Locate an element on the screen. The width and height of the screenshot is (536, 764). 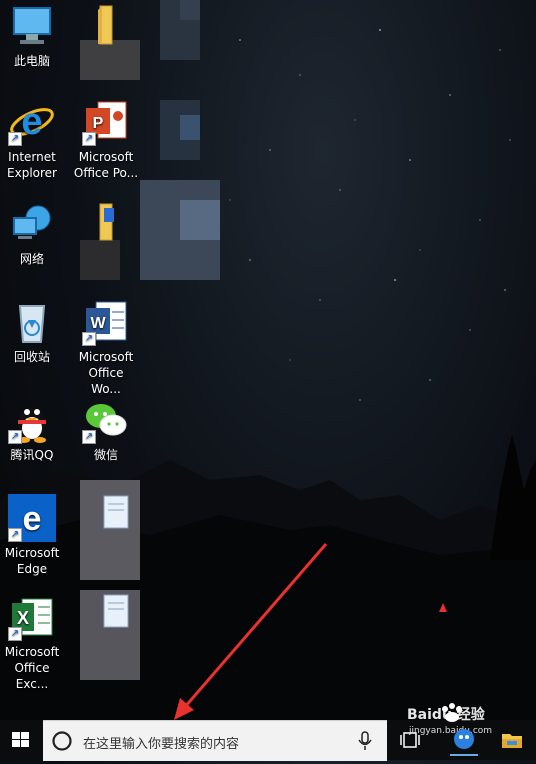
folder-icon is located at coordinates (512, 741).